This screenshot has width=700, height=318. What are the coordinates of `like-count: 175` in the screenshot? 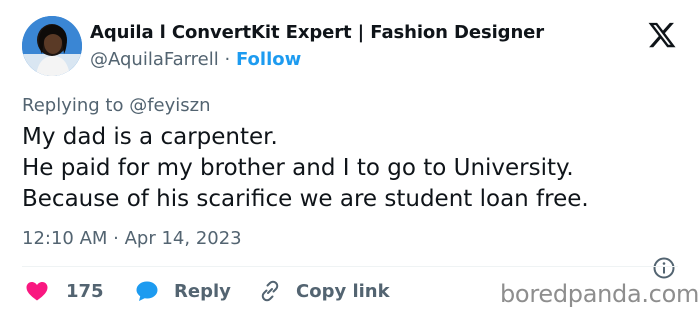 It's located at (85, 291).